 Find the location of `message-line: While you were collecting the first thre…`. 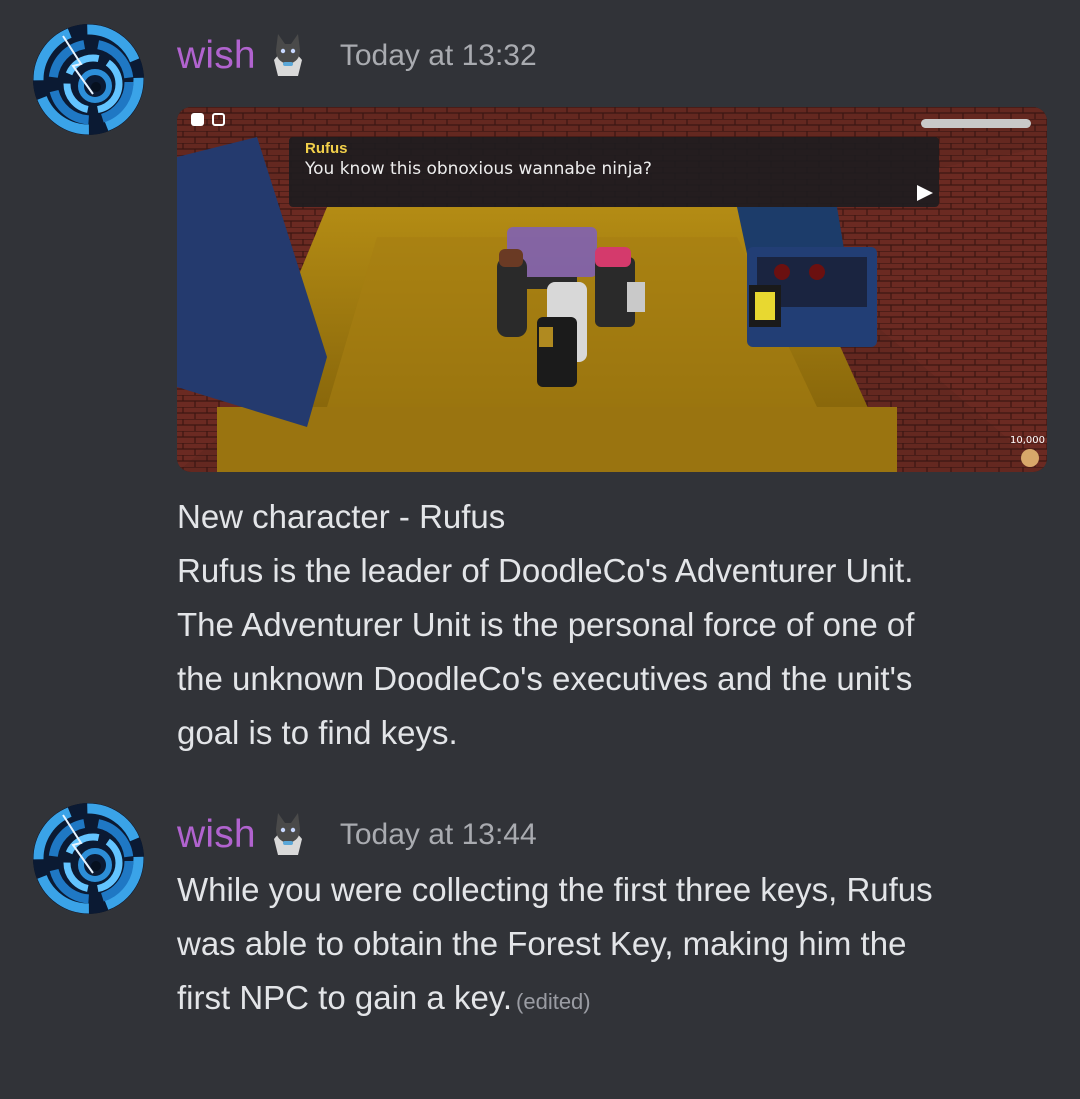

message-line: While you were collecting the first thre… is located at coordinates (555, 889).